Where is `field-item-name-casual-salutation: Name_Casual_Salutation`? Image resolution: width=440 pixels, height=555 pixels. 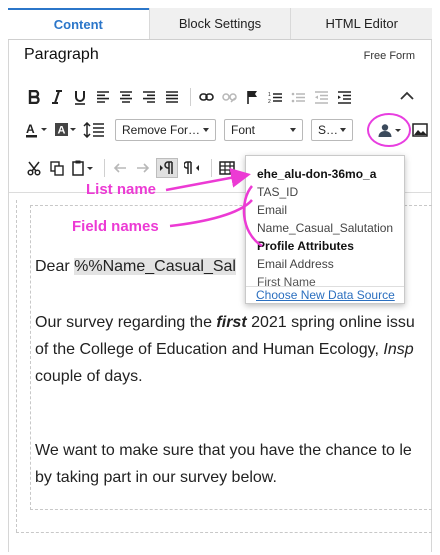
field-item-name-casual-salutation: Name_Casual_Salutation is located at coordinates (325, 228).